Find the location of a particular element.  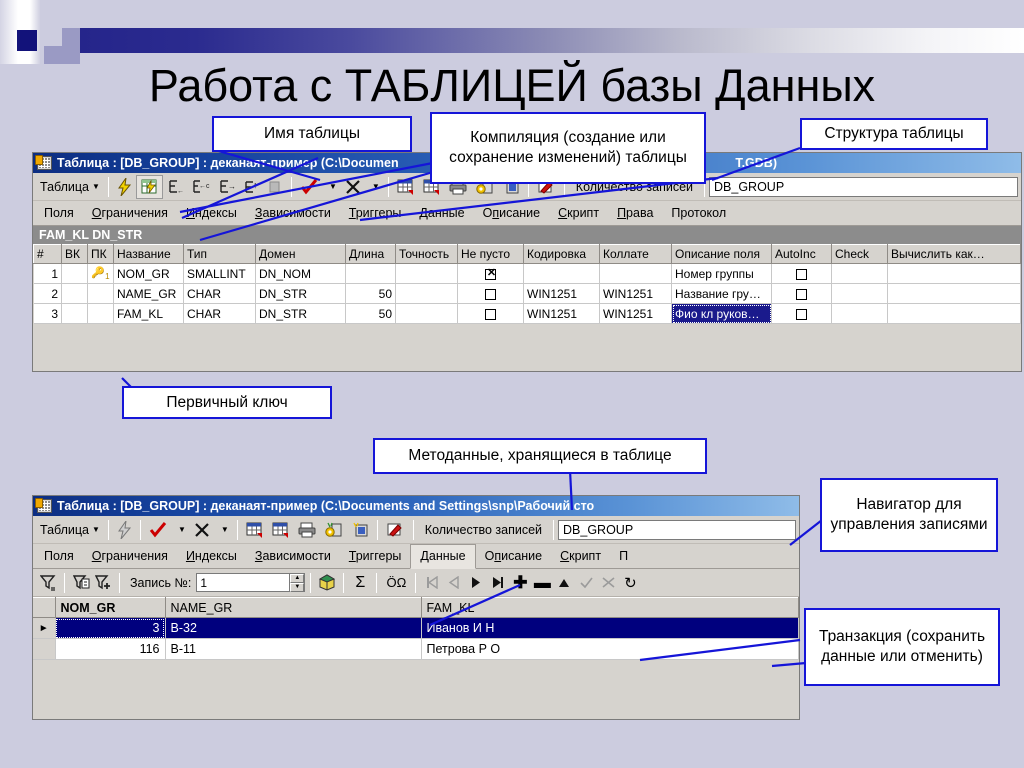

cell-nom-gr: 116 is located at coordinates (110, 649).